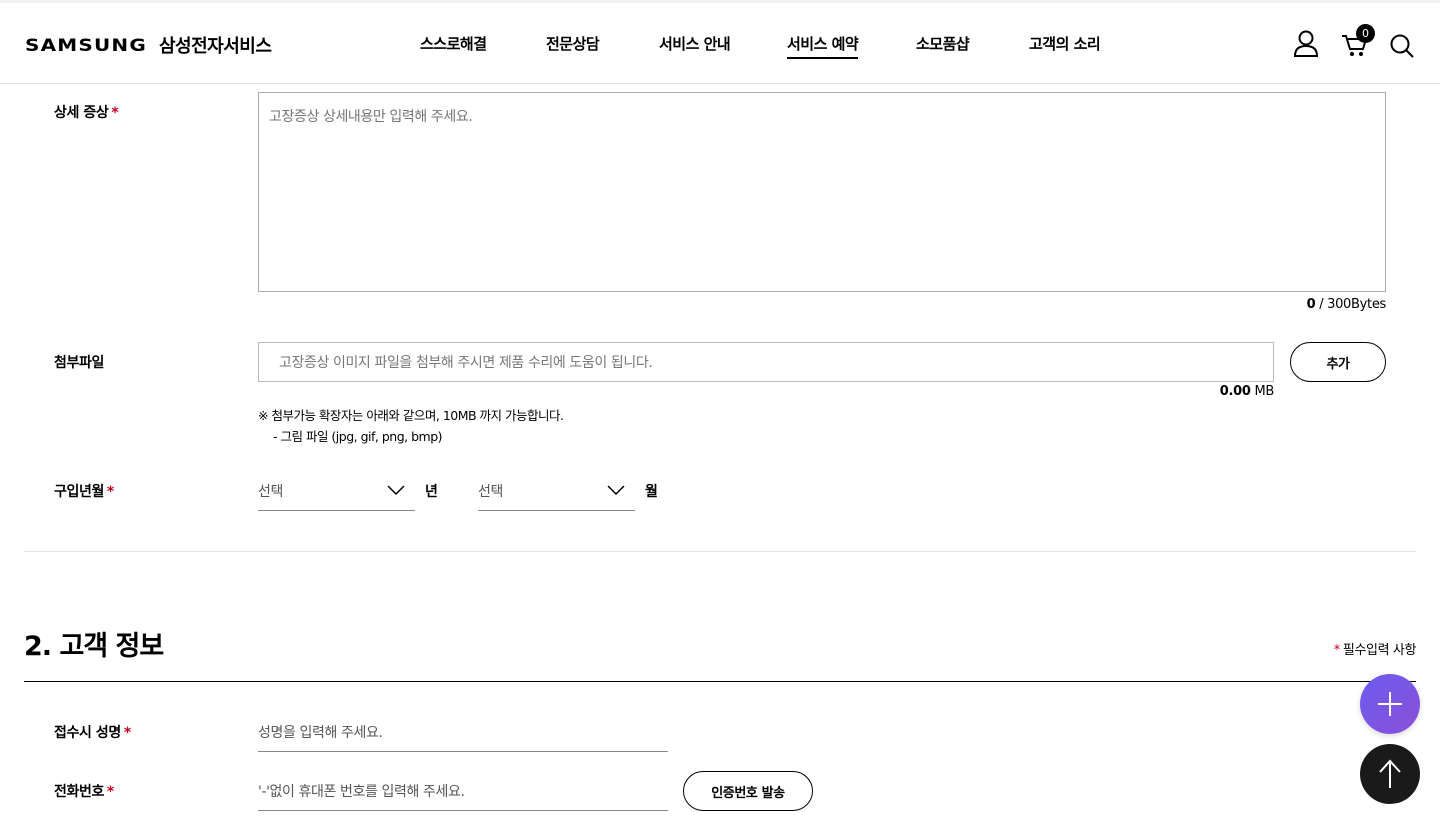 This screenshot has width=1440, height=824. What do you see at coordinates (1338, 362) in the screenshot?
I see `add-attachment-button: 추가` at bounding box center [1338, 362].